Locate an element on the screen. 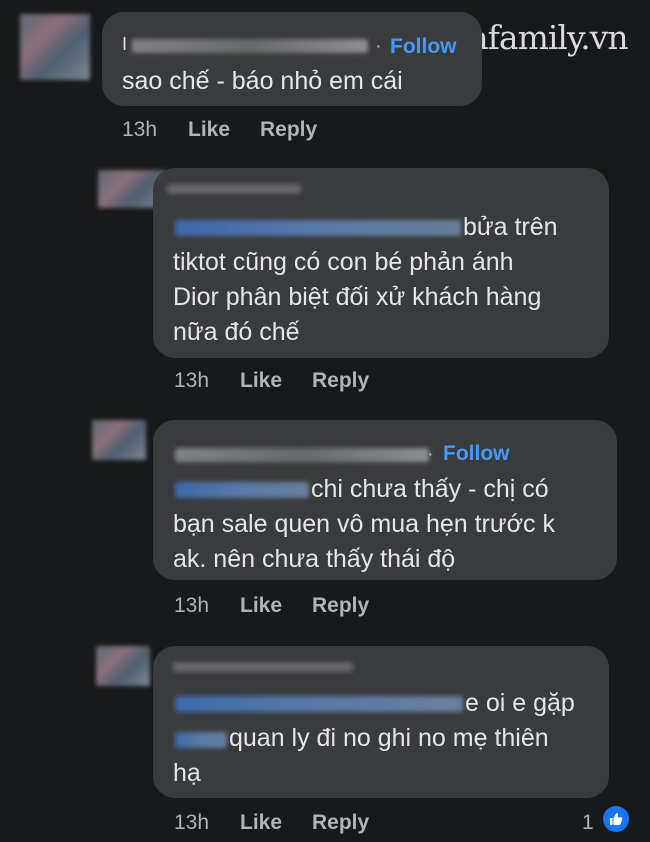  comment-bubble: I · Follow sao chế - báo nhỏ em cái is located at coordinates (292, 59).